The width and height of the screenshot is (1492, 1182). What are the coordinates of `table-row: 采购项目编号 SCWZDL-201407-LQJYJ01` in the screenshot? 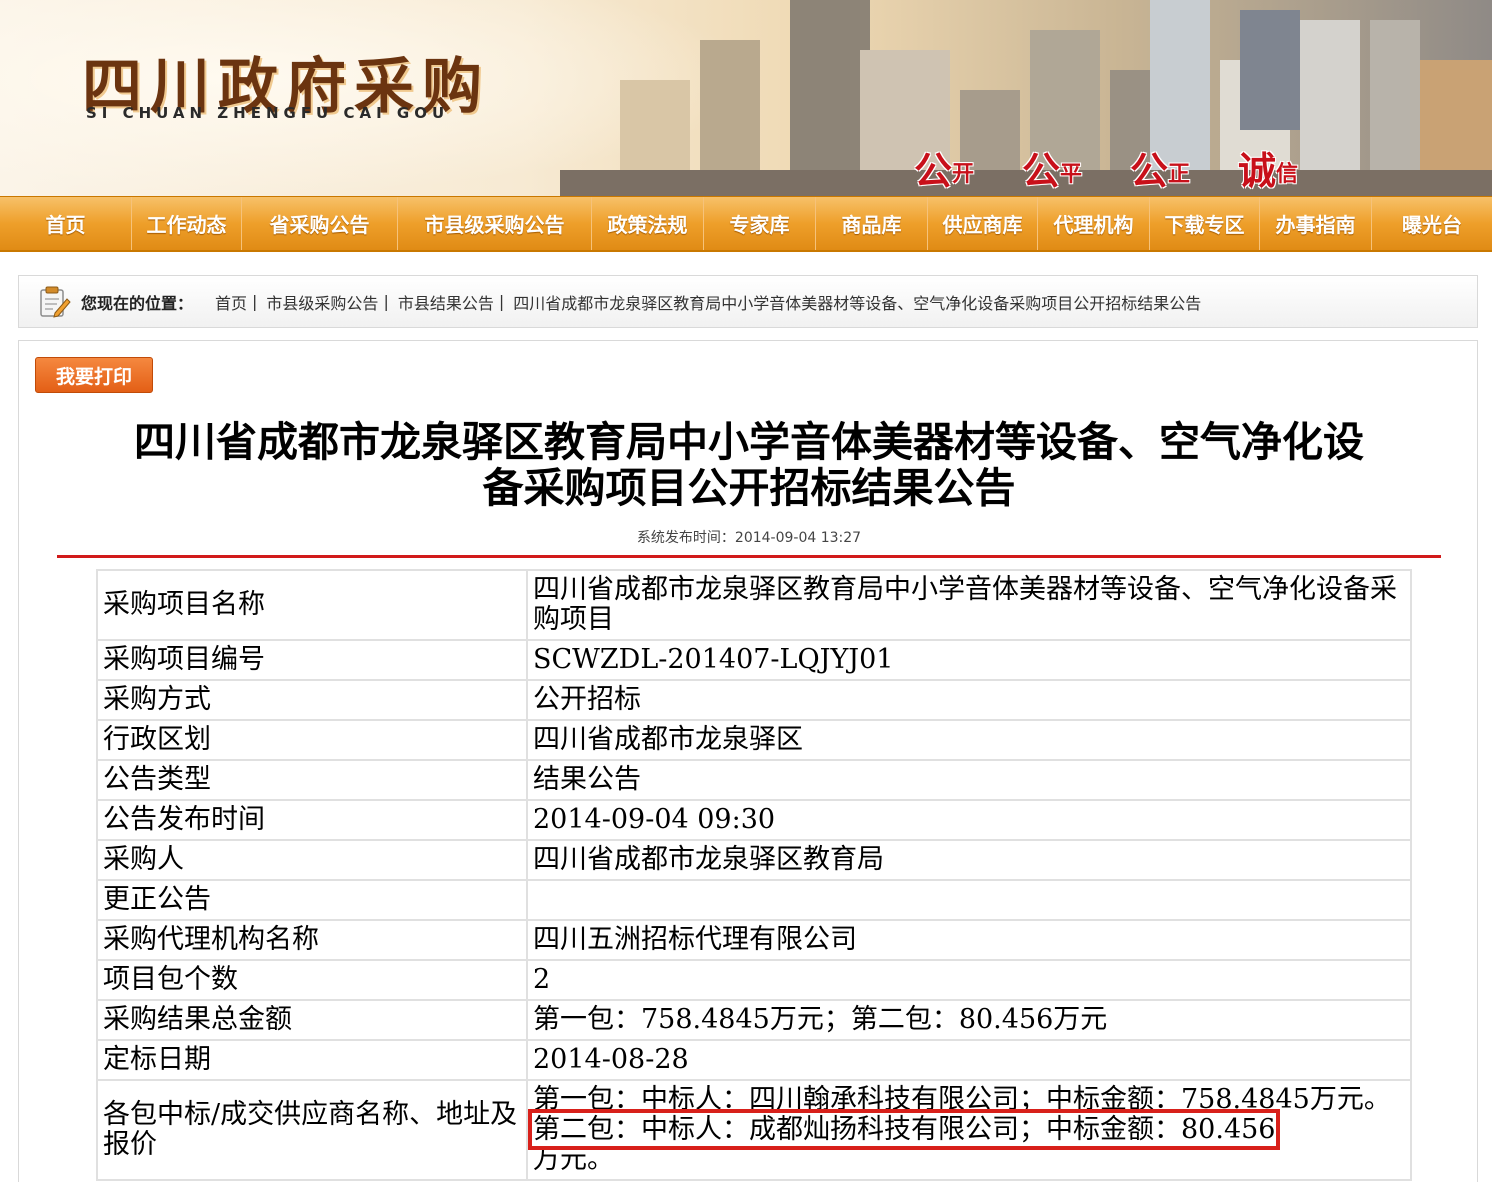 It's located at (754, 660).